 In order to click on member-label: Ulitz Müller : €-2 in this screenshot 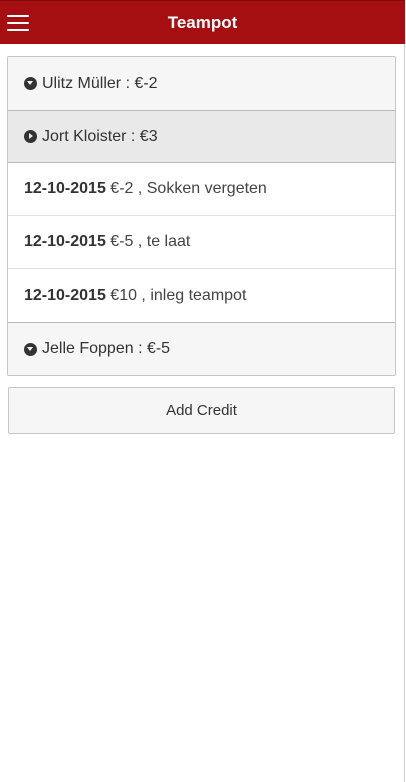, I will do `click(100, 83)`.